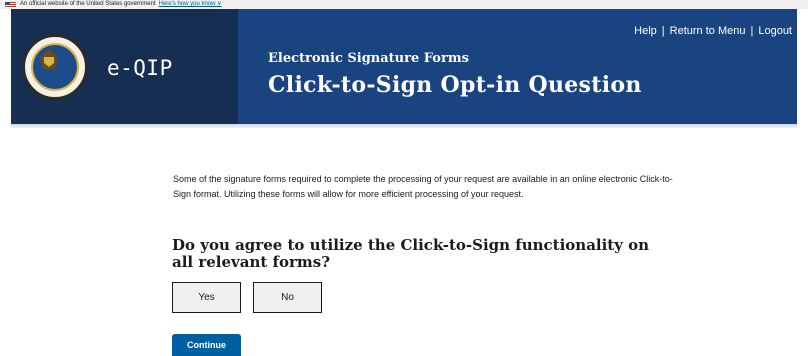 This screenshot has width=808, height=356. Describe the element at coordinates (140, 68) in the screenshot. I see `app-name: e-QIP` at that location.